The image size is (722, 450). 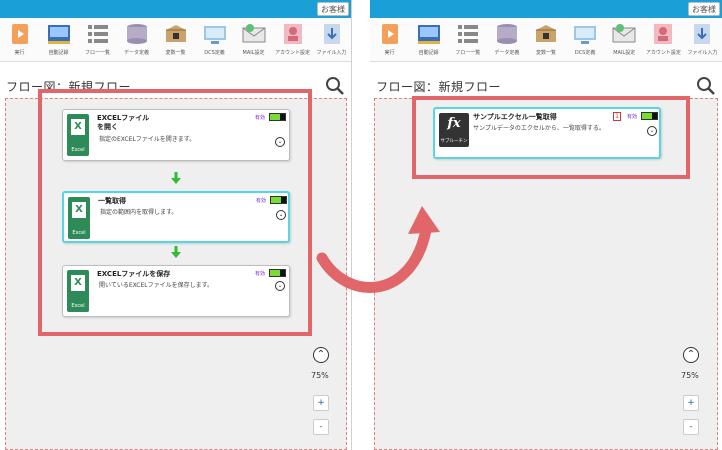 I want to click on highlight-box, so click(x=551, y=137).